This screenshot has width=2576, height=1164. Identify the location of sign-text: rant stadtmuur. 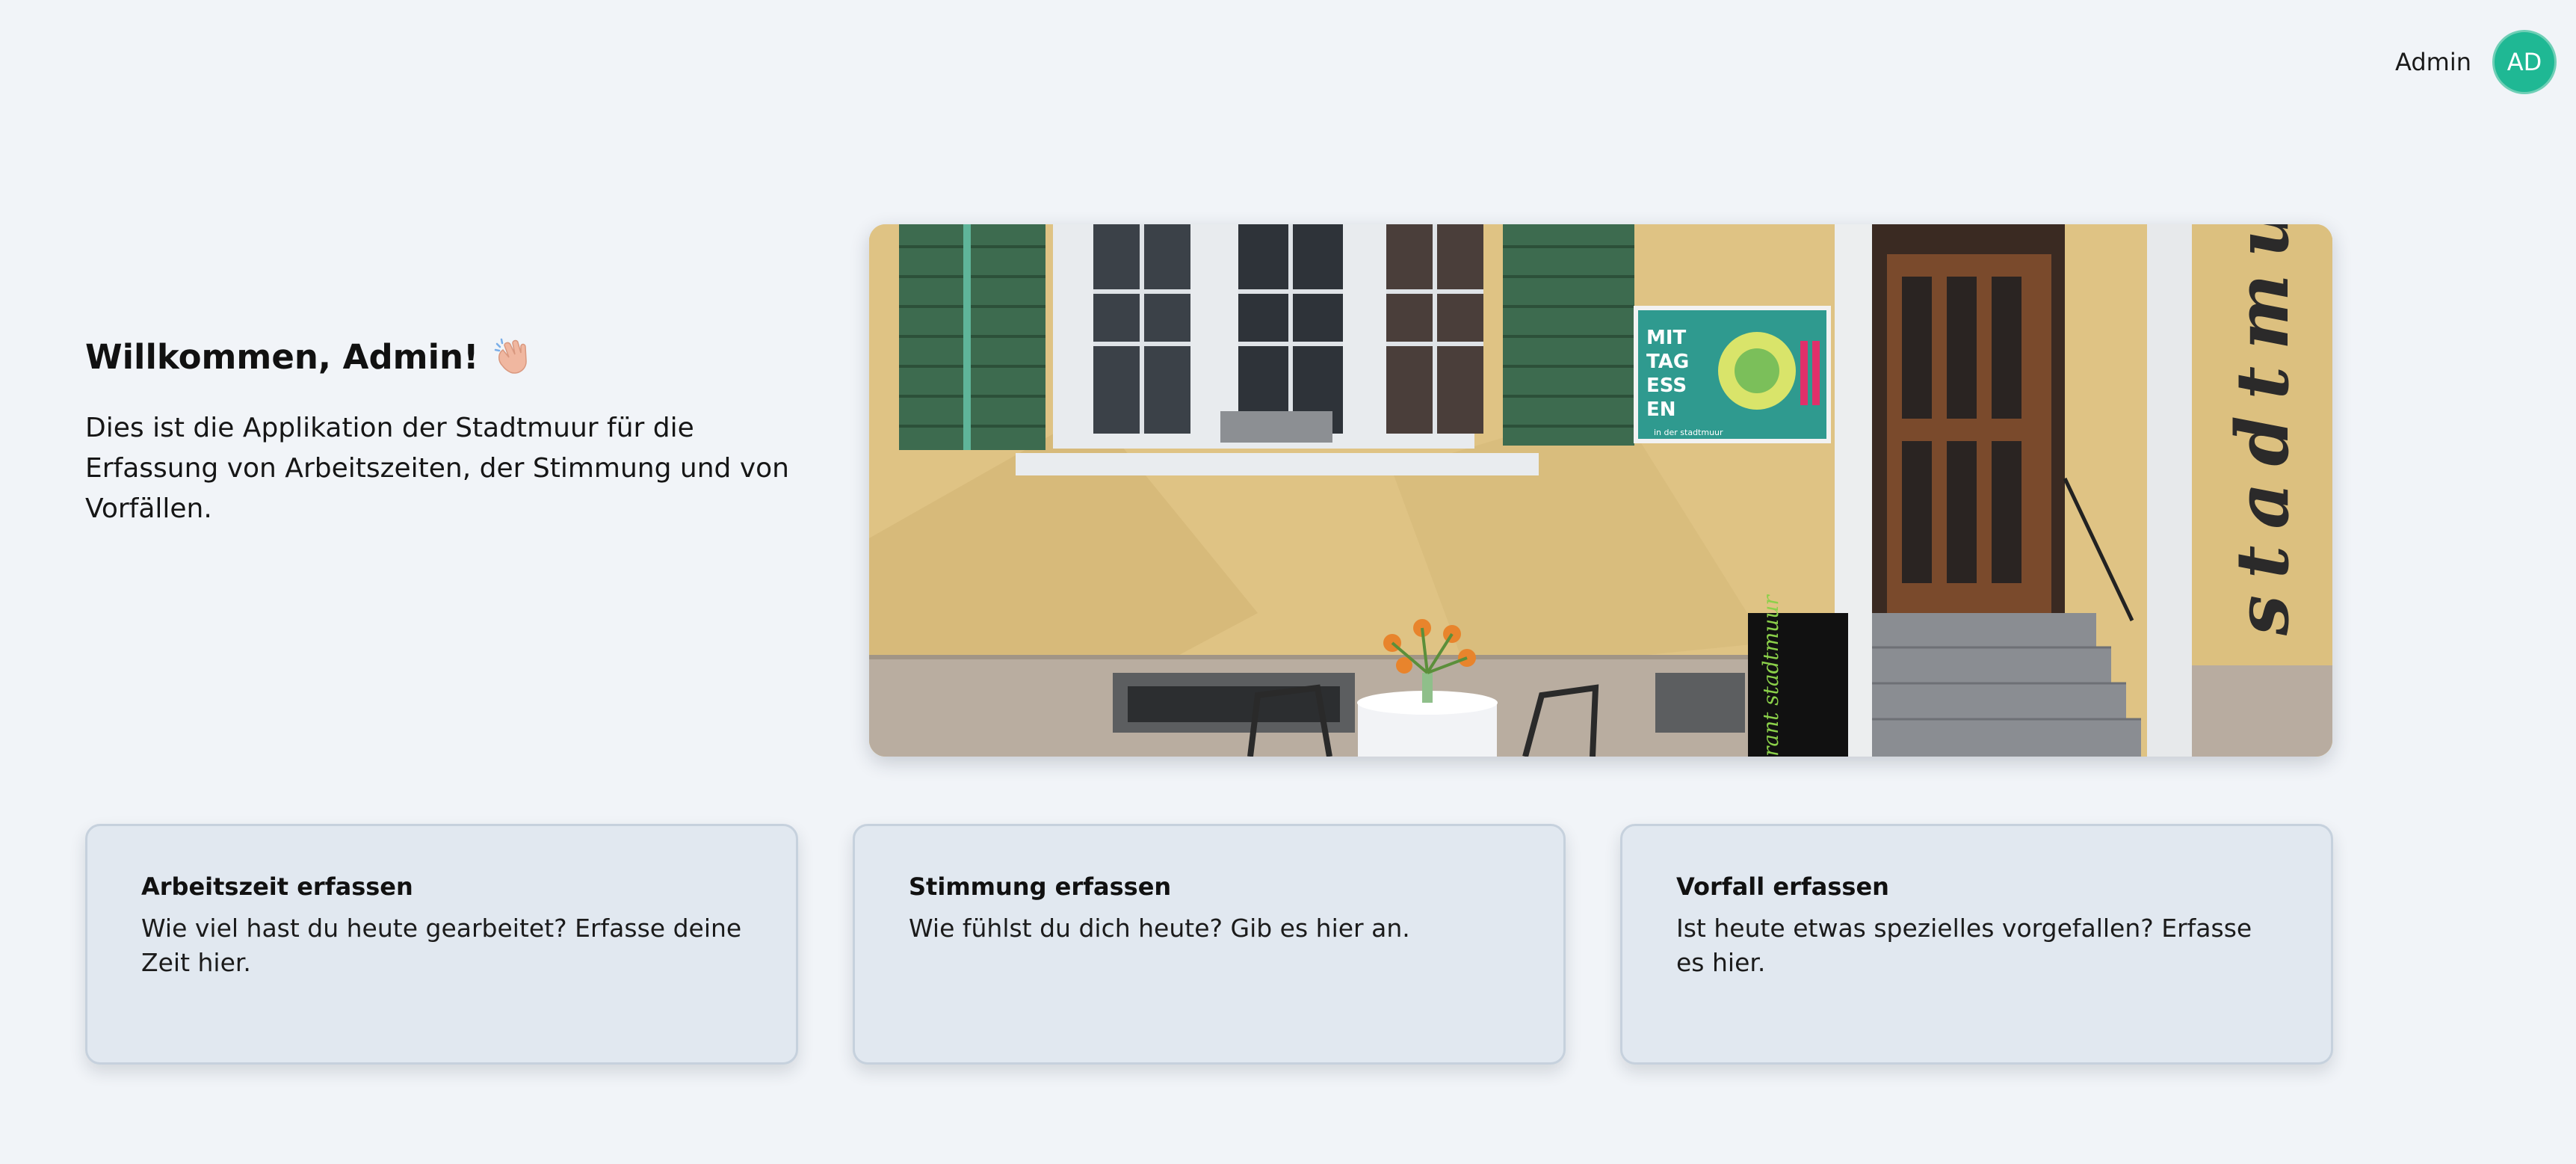
(1771, 675).